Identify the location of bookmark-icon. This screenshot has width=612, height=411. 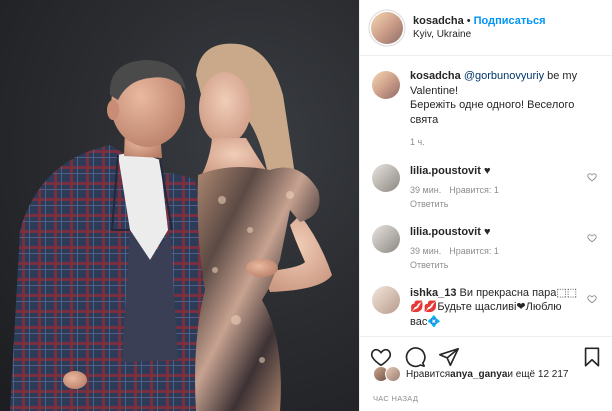
(592, 357).